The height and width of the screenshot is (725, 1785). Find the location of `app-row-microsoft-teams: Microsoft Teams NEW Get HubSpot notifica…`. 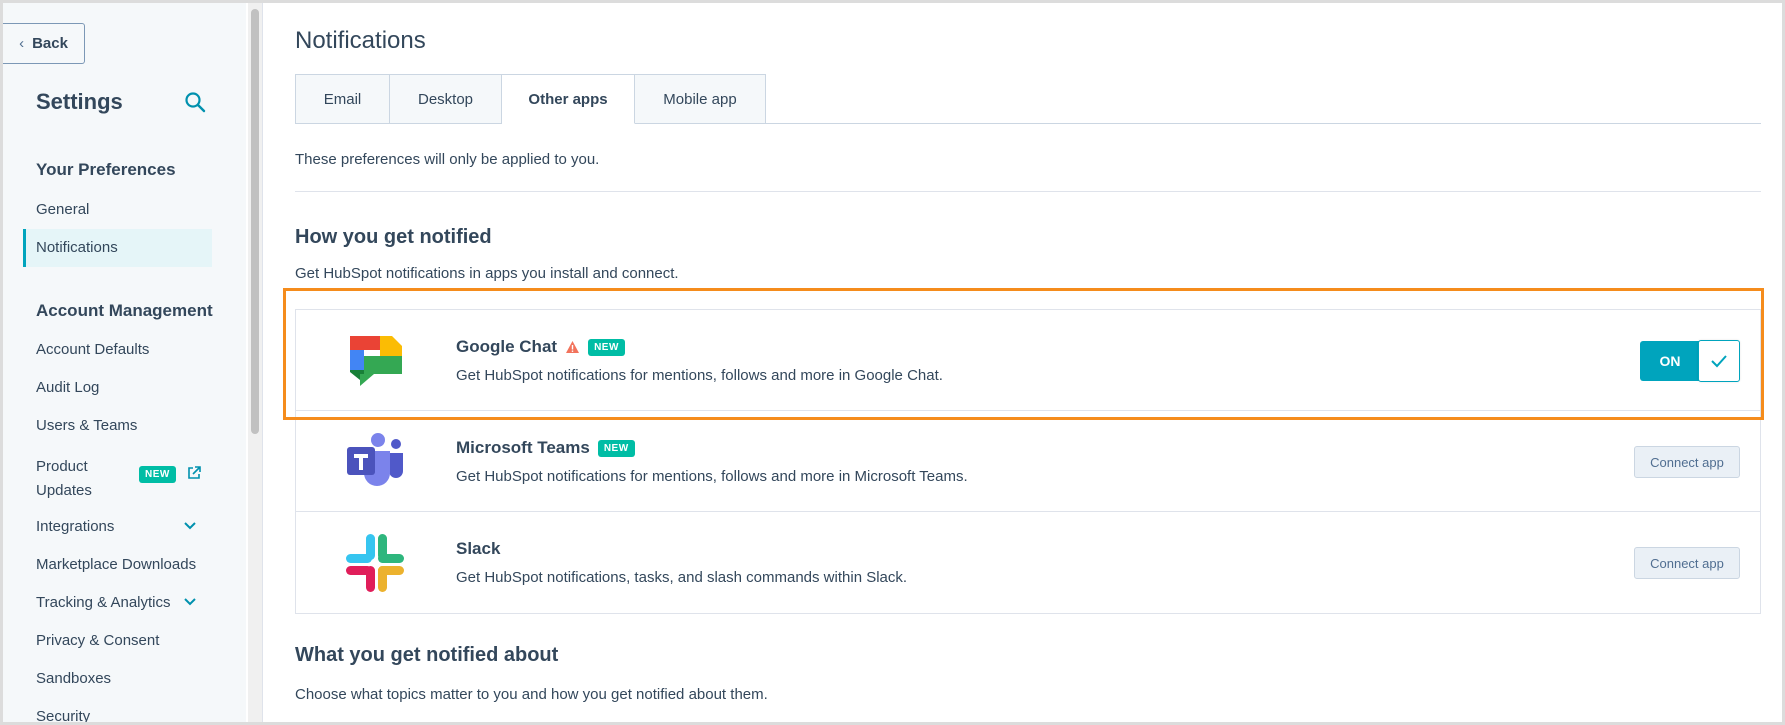

app-row-microsoft-teams: Microsoft Teams NEW Get HubSpot notifica… is located at coordinates (1028, 461).